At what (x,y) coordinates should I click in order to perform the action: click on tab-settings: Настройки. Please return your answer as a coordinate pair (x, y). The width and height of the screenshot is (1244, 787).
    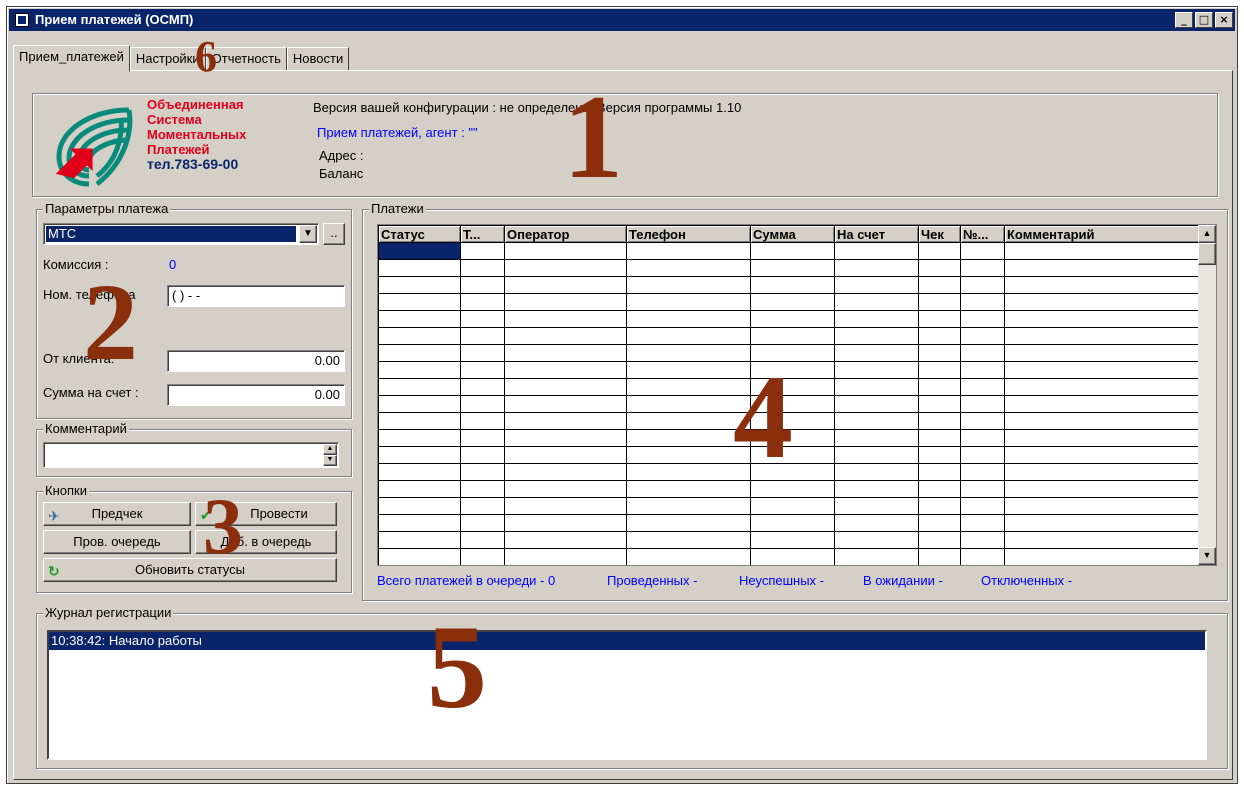
    Looking at the image, I should click on (167, 59).